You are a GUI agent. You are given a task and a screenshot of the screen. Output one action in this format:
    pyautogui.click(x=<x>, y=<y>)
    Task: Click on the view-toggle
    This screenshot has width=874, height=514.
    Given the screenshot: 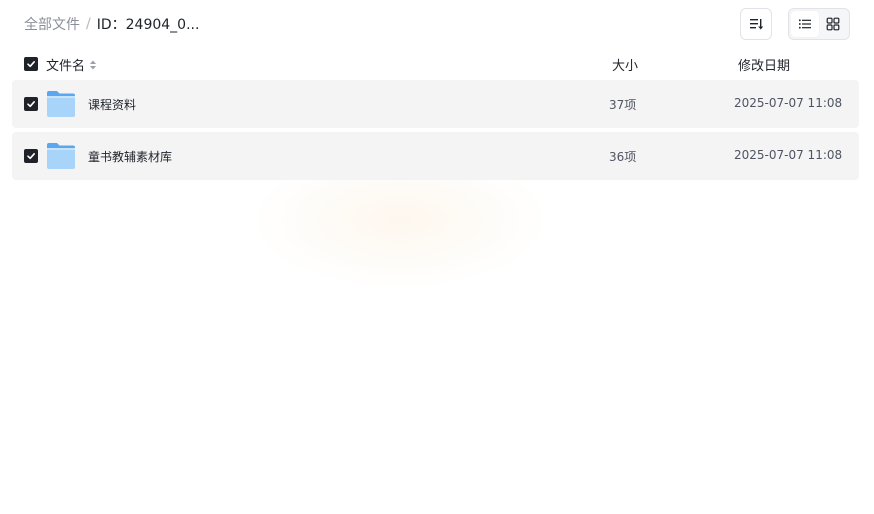 What is the action you would take?
    pyautogui.click(x=819, y=24)
    